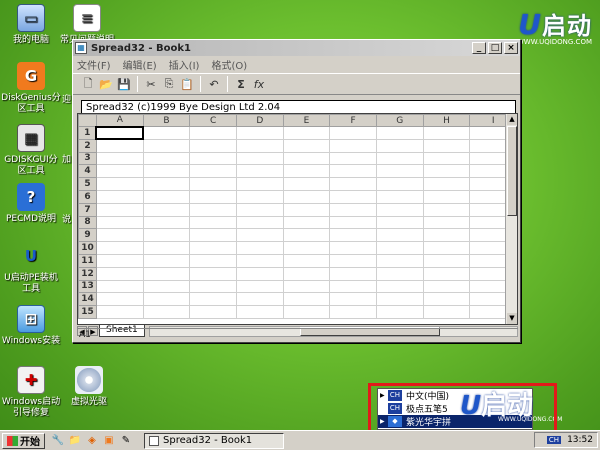 The image size is (600, 450). Describe the element at coordinates (87, 312) in the screenshot. I see `row-header: 15` at that location.